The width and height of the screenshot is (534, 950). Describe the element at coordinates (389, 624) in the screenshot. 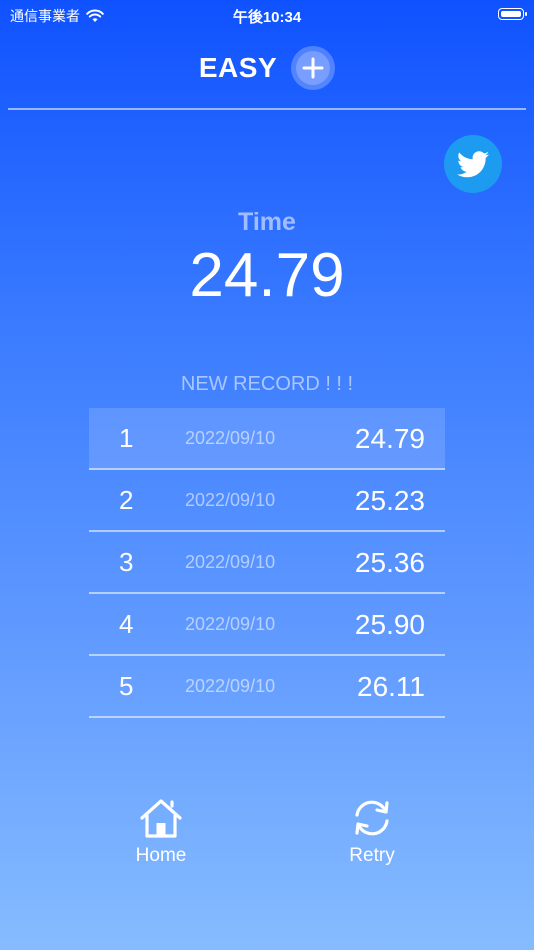

I see `record-score: 25.90` at that location.